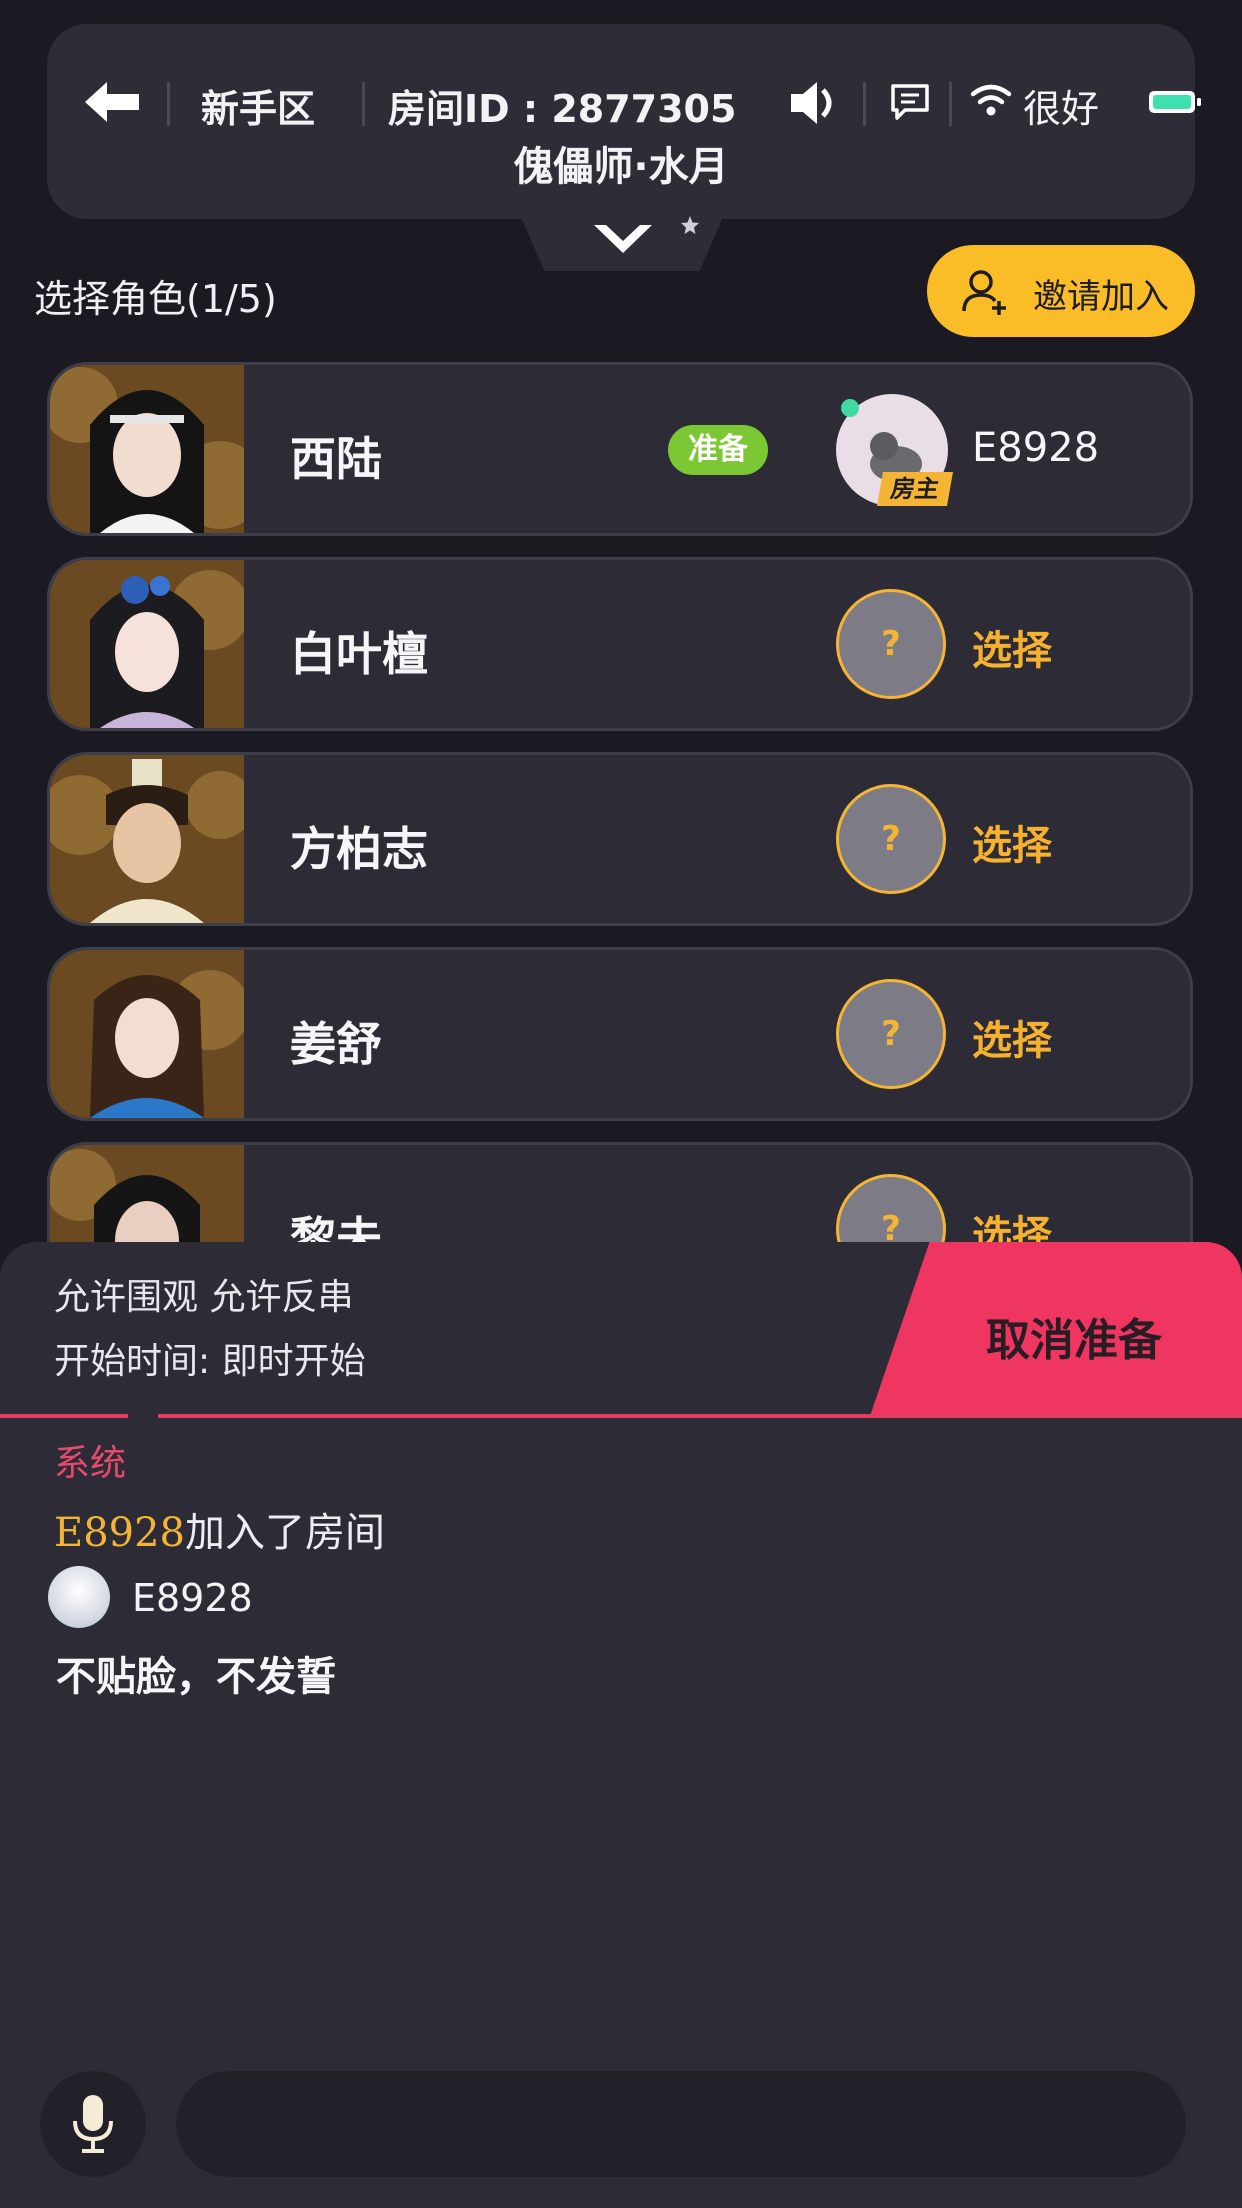 The image size is (1242, 2208). What do you see at coordinates (192, 1598) in the screenshot?
I see `message-username: E8928` at bounding box center [192, 1598].